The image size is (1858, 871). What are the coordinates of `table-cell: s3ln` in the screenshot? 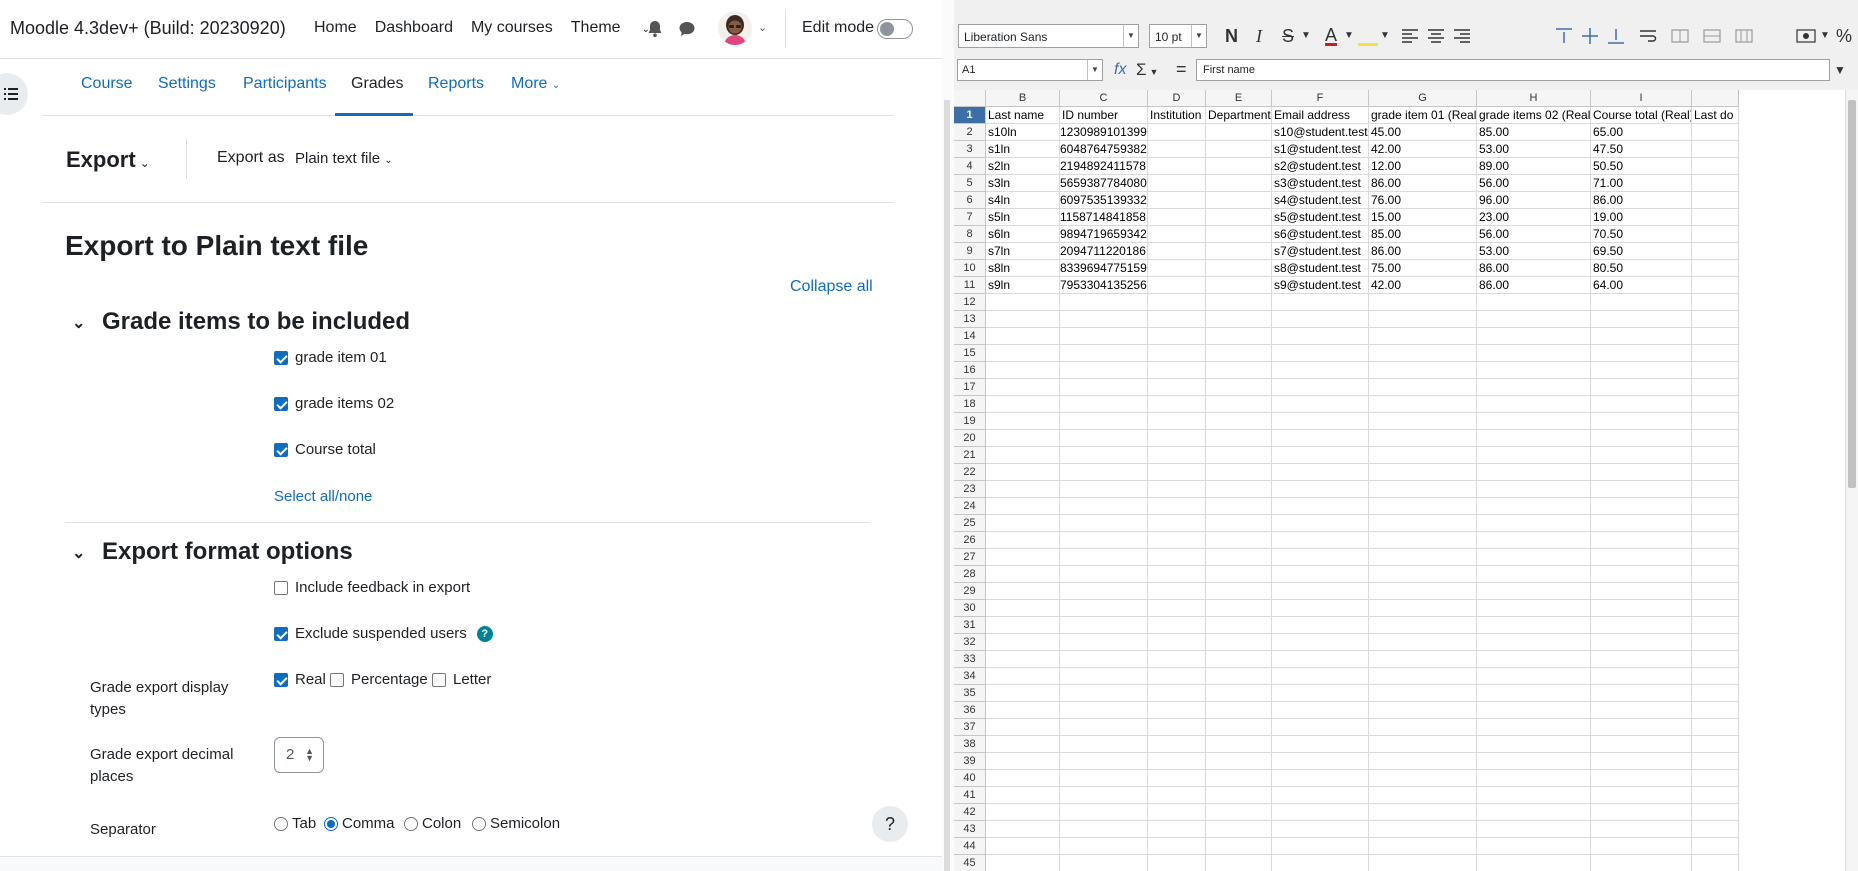 It's located at (1023, 183).